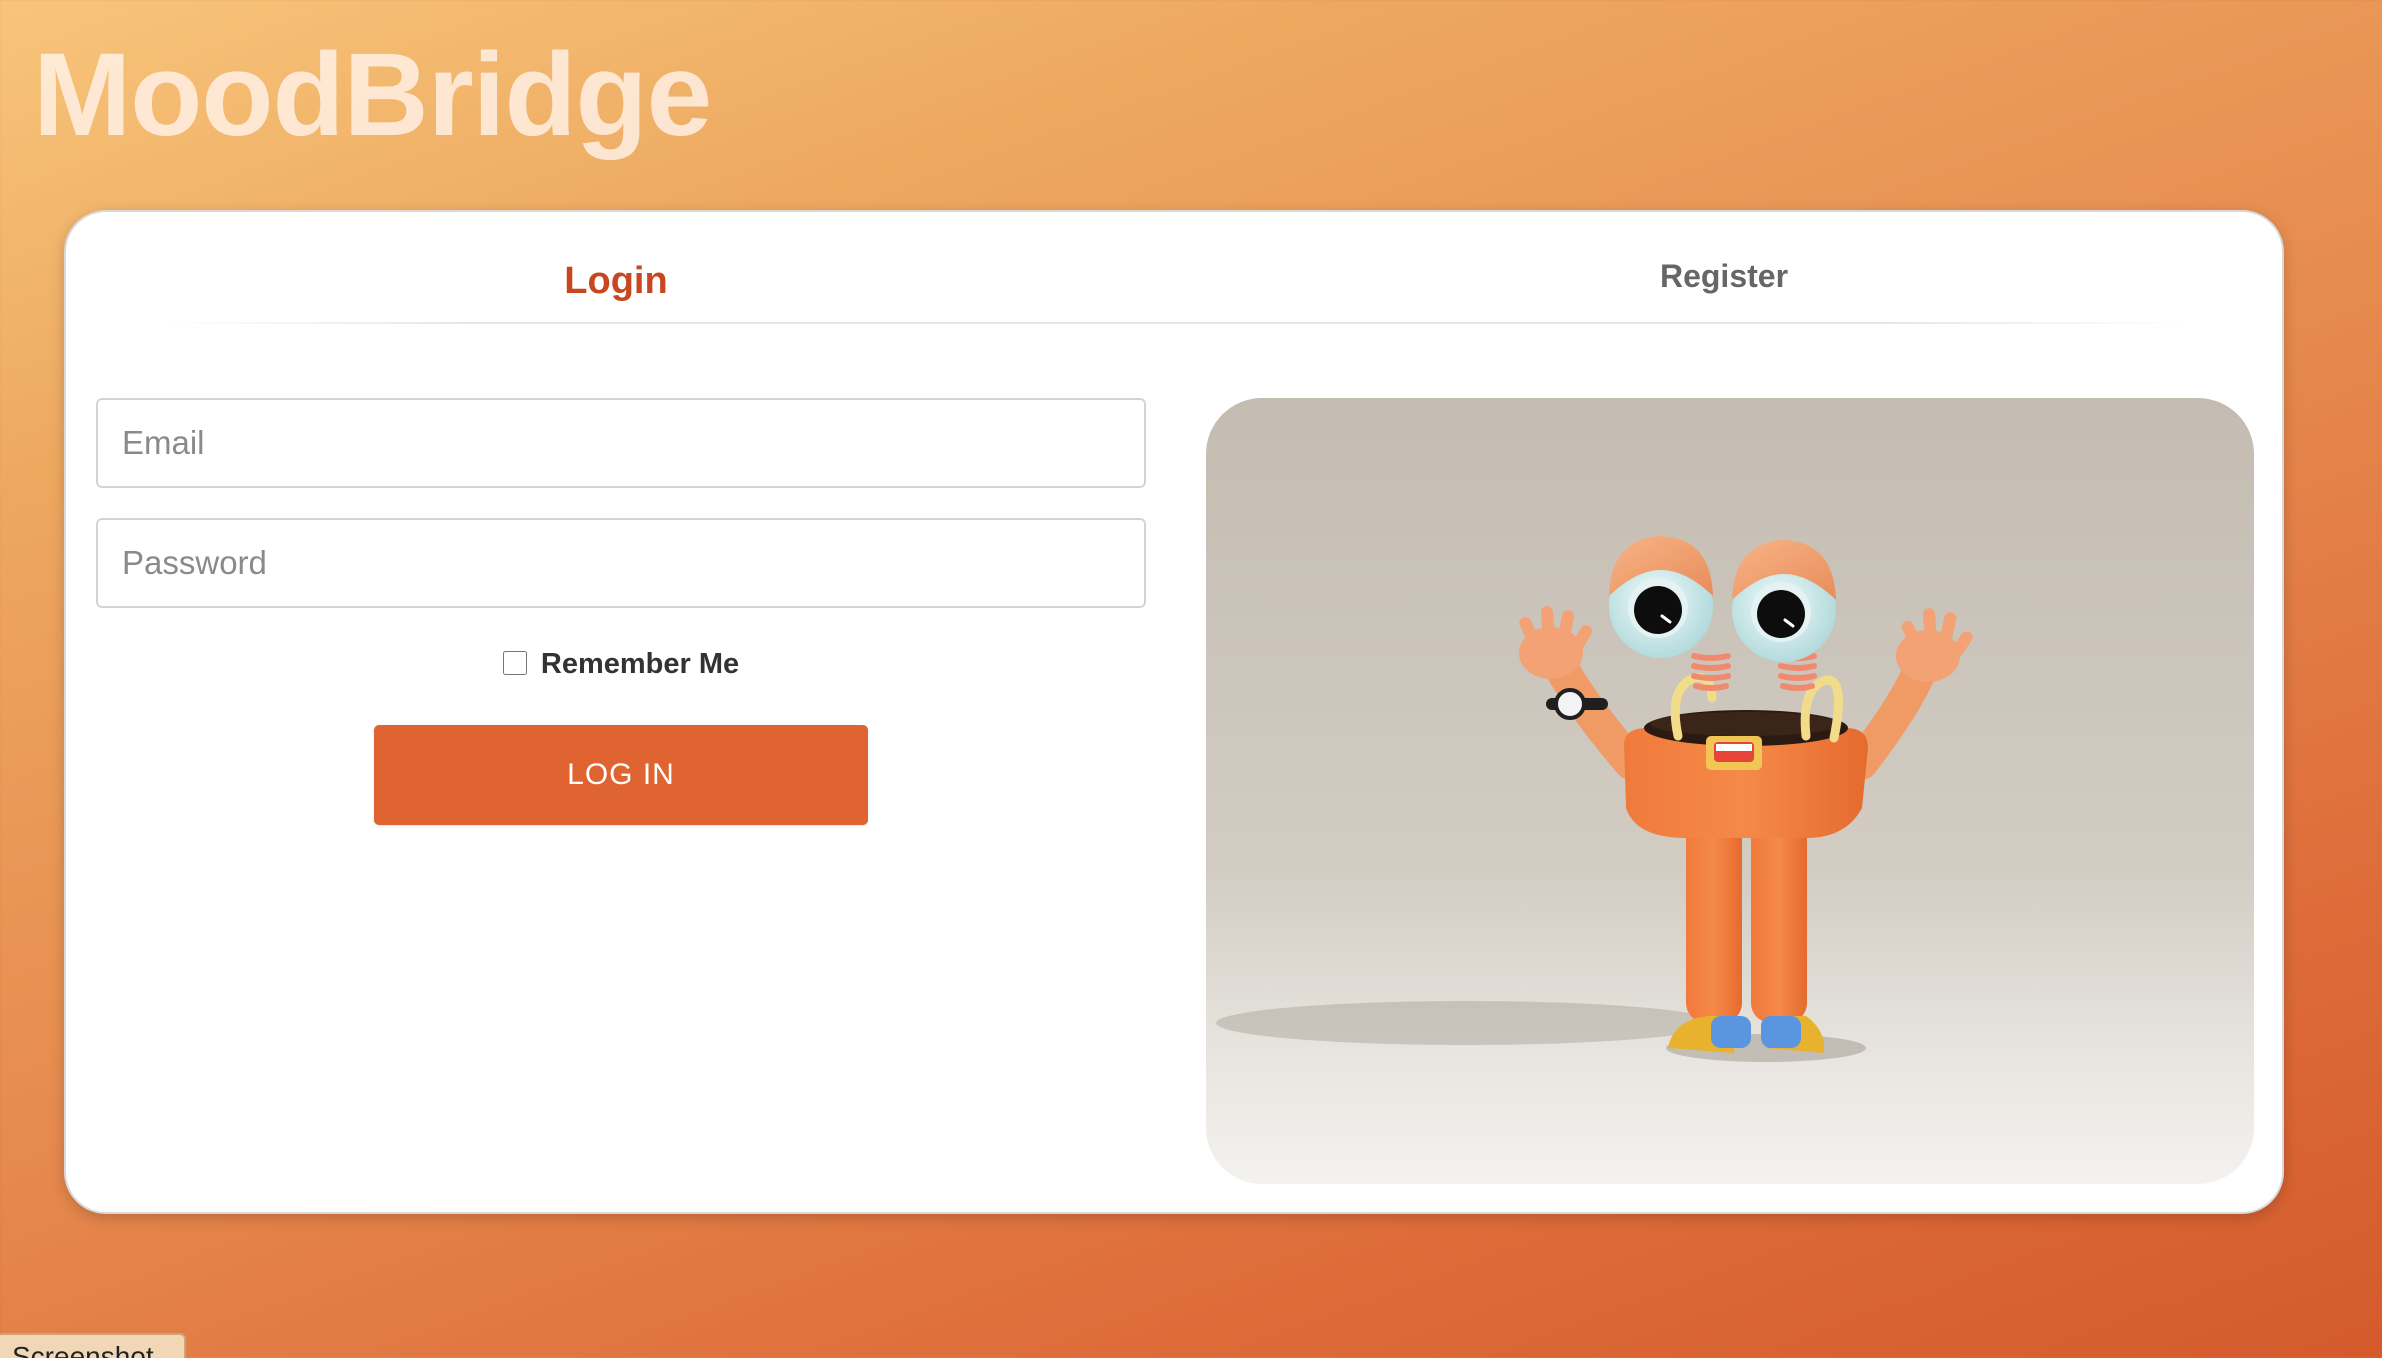 Image resolution: width=2382 pixels, height=1358 pixels. I want to click on auth-tabs: Login Register, so click(1174, 269).